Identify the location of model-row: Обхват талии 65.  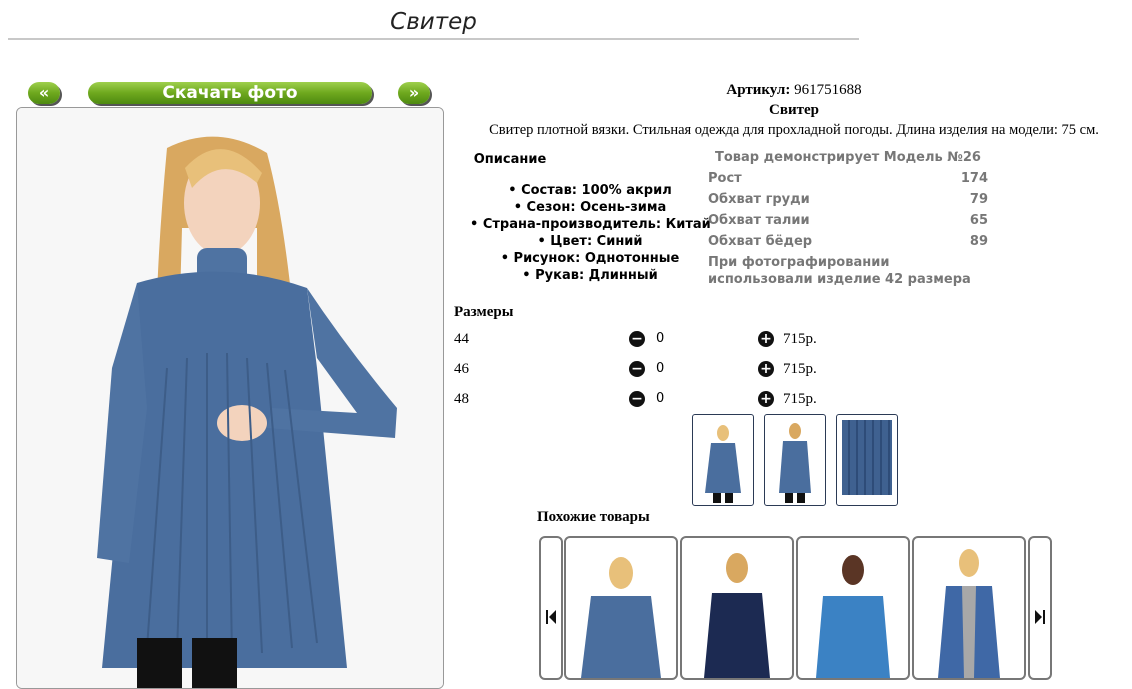
(848, 220).